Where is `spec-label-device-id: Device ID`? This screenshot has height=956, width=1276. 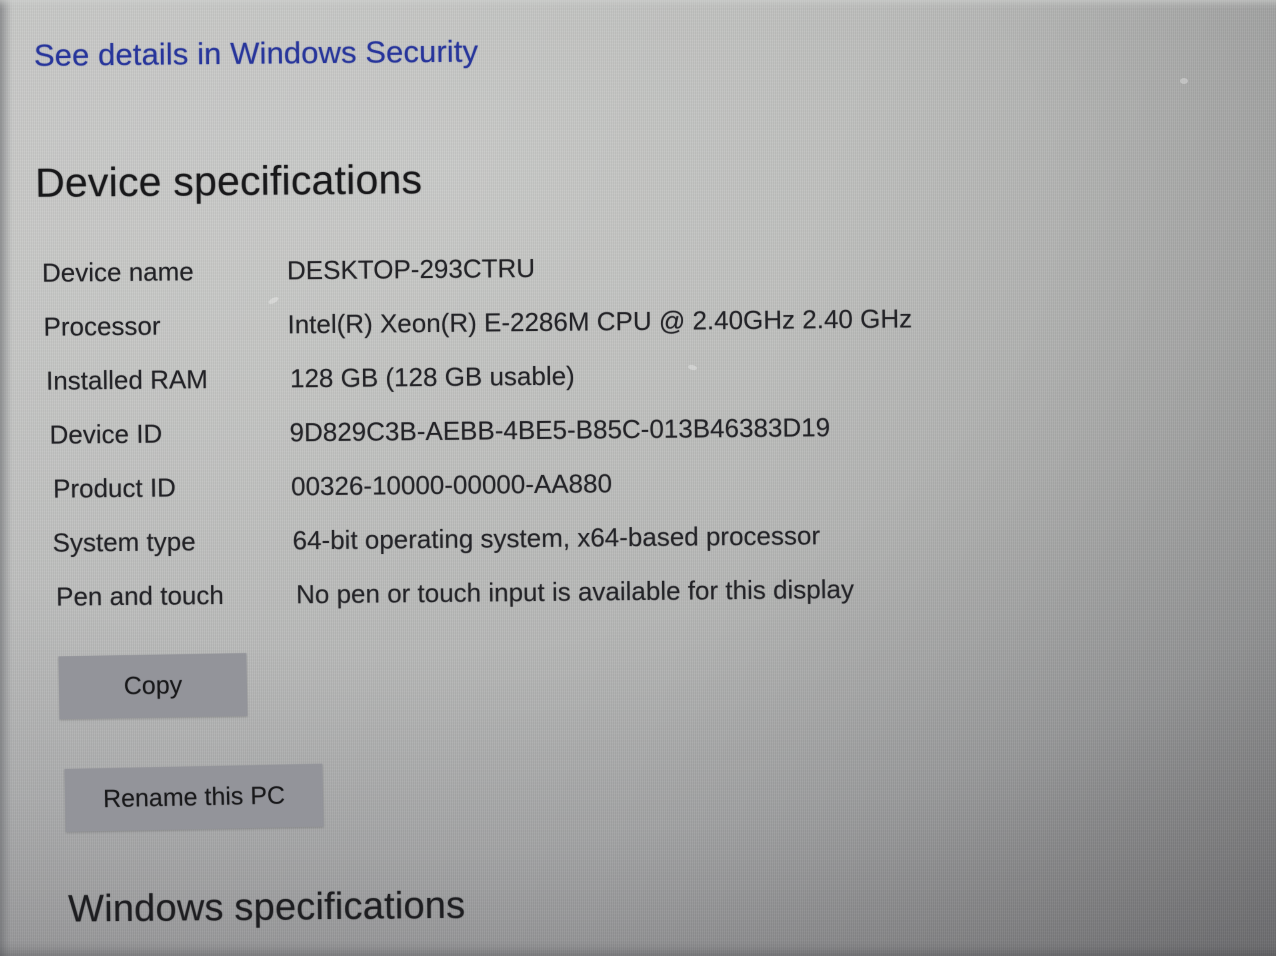
spec-label-device-id: Device ID is located at coordinates (106, 434).